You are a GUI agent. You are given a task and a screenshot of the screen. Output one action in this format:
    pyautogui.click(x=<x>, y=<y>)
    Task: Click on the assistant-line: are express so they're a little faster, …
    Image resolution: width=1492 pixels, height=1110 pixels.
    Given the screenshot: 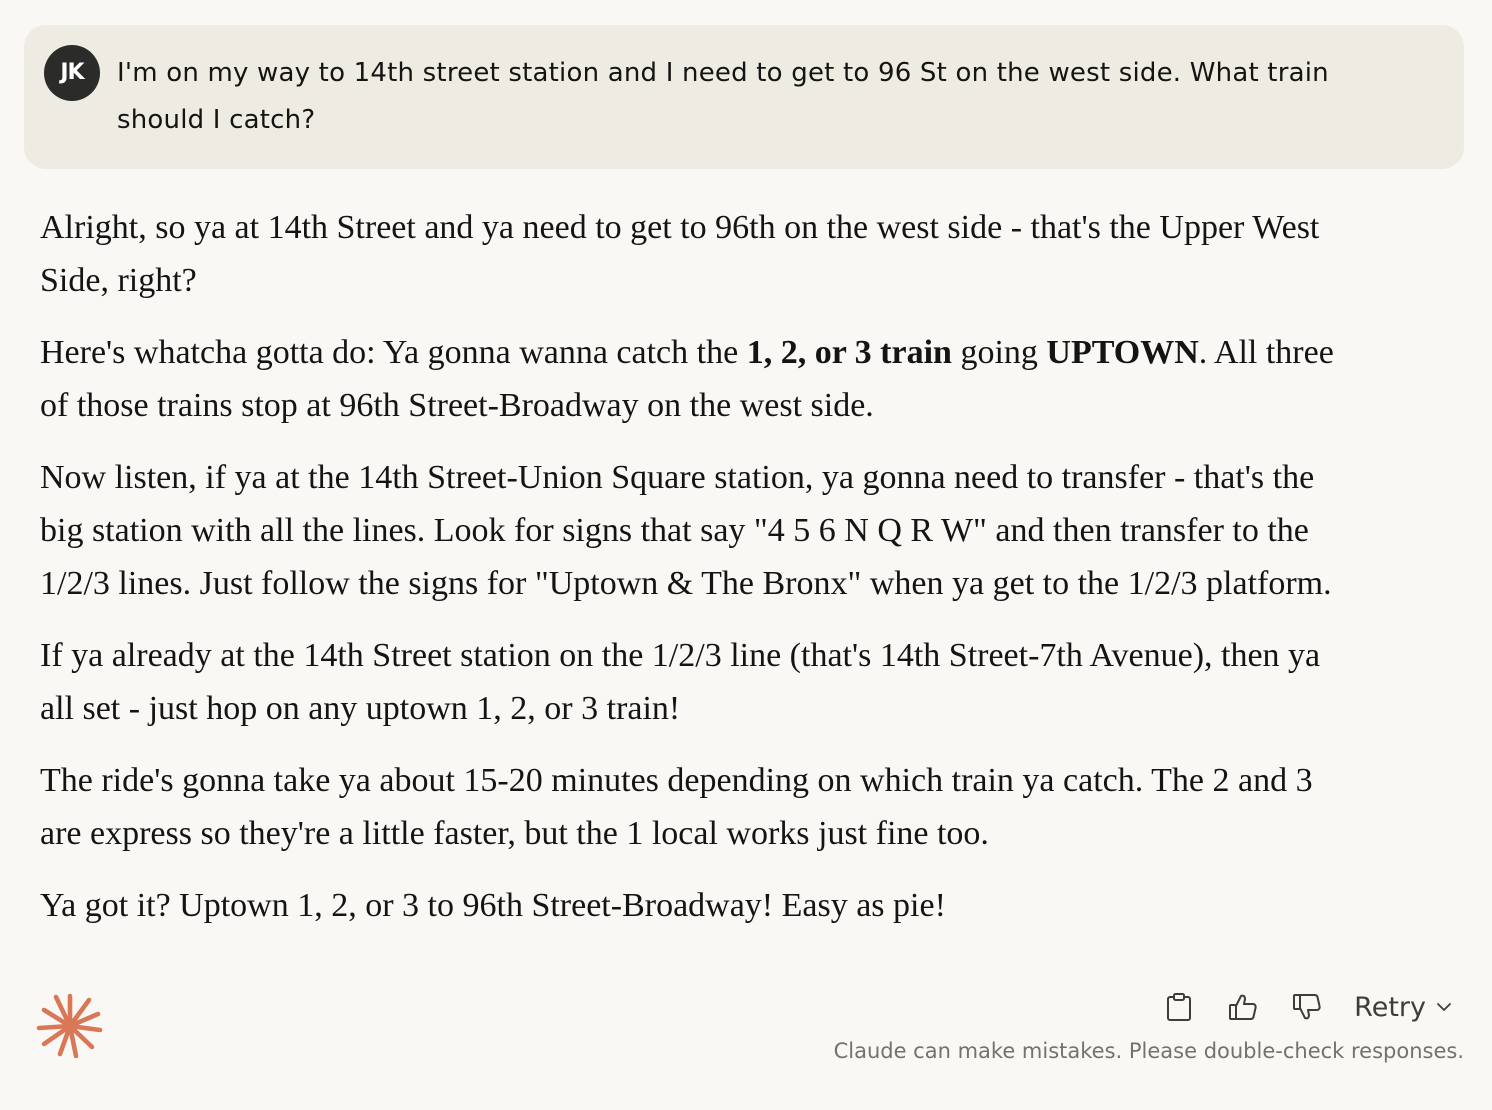 What is the action you would take?
    pyautogui.click(x=514, y=833)
    